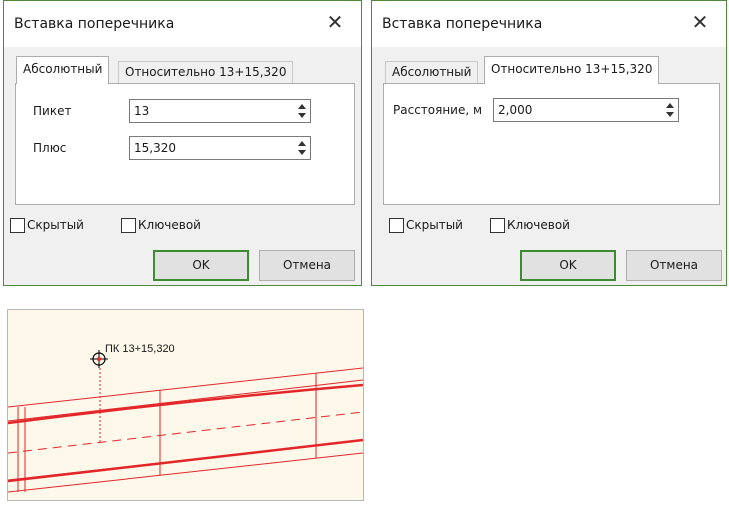 The image size is (729, 509). I want to click on distance-spinbox: 2,000, so click(586, 110).